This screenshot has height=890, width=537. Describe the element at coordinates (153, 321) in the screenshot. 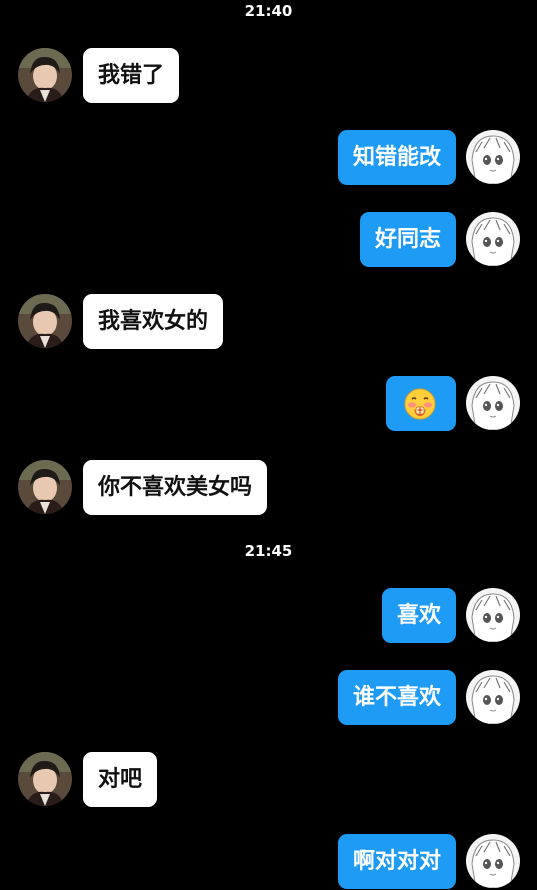

I see `message-bubble: 我喜欢女的` at that location.